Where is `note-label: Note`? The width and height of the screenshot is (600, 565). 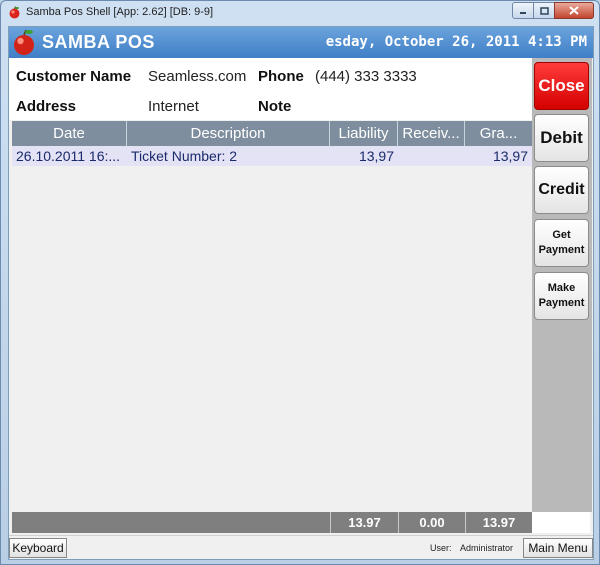
note-label: Note is located at coordinates (275, 106).